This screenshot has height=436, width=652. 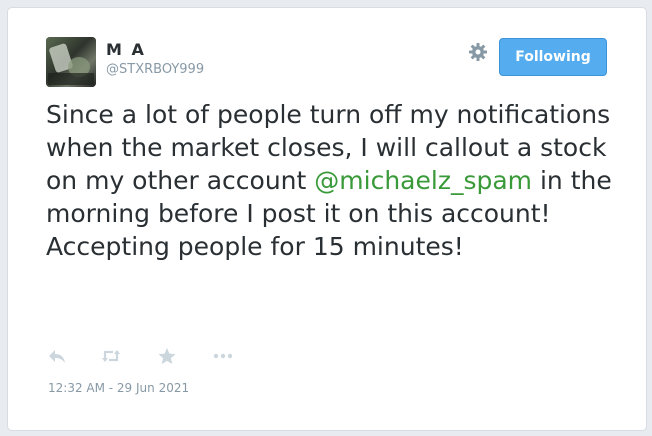 I want to click on author-handle: @STXRBOY999, so click(x=155, y=69).